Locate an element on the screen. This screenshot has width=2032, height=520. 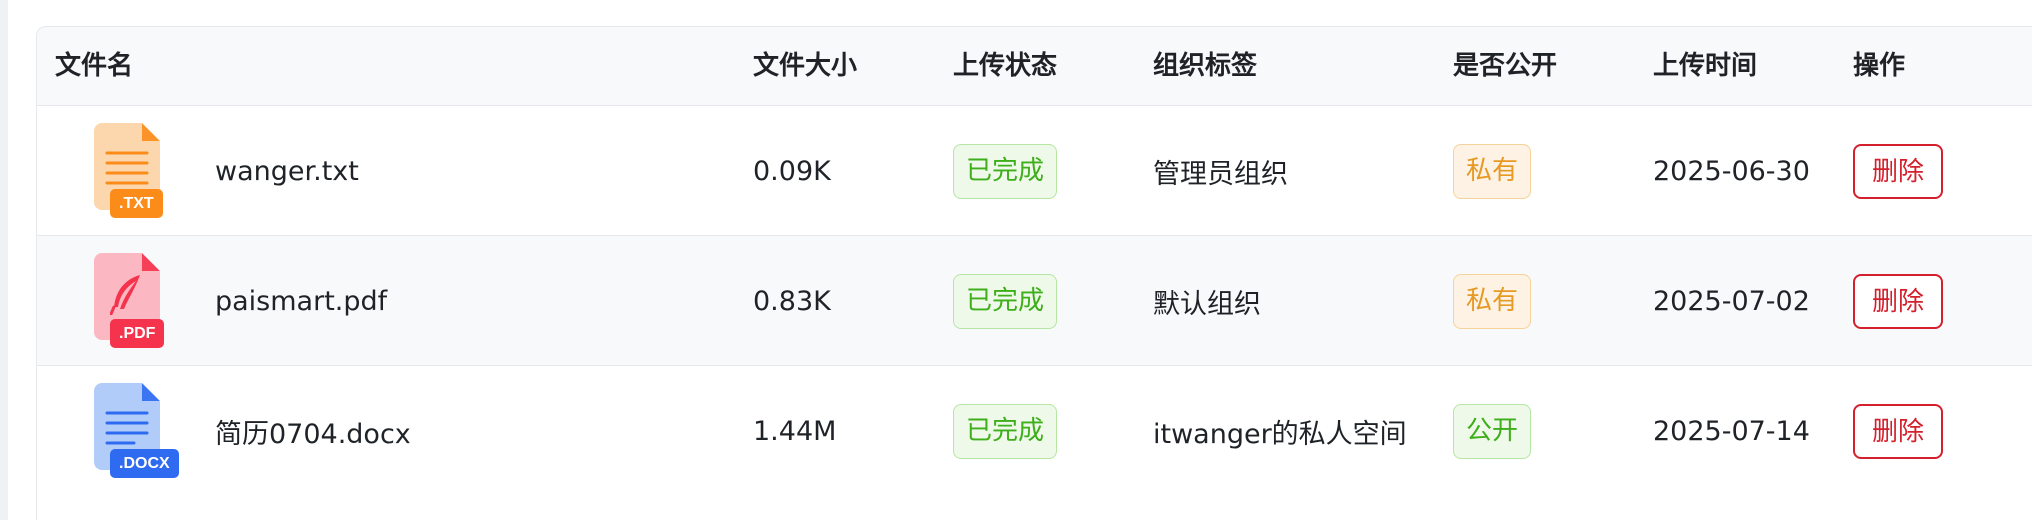
org-label: itwanger的私人空间 is located at coordinates (1280, 434).